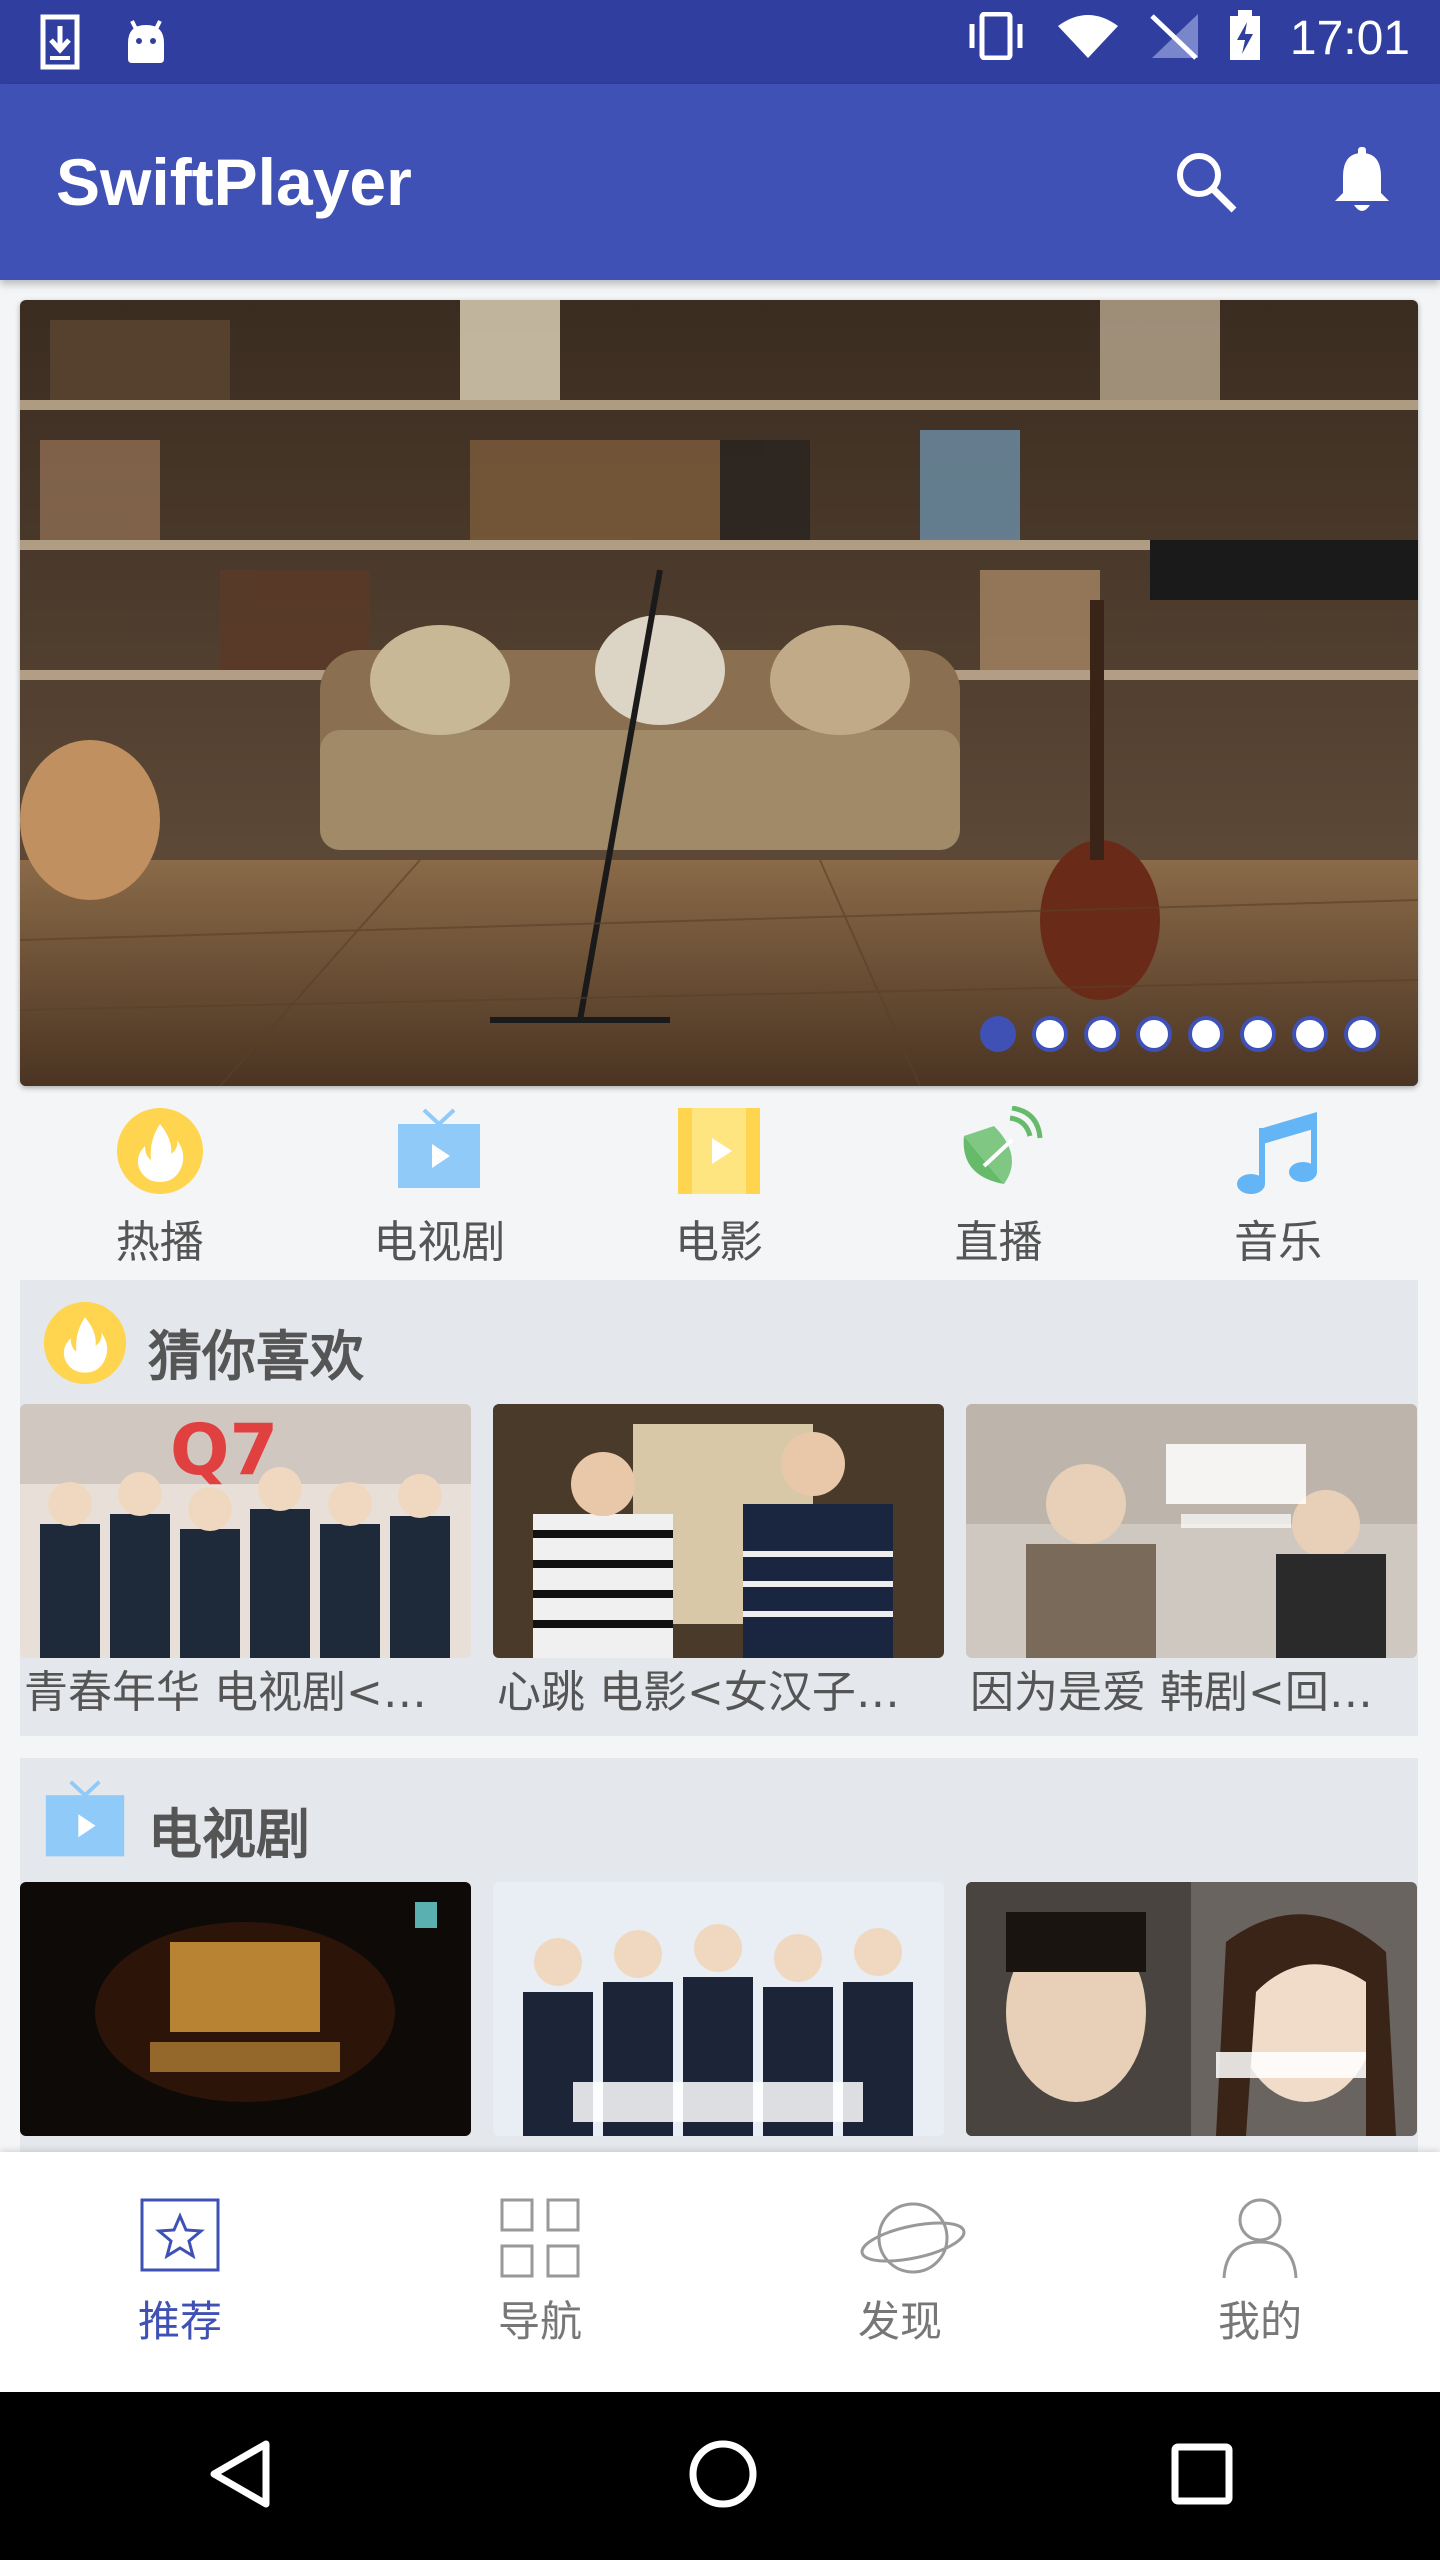 Image resolution: width=1440 pixels, height=2560 pixels. I want to click on search-button, so click(1206, 184).